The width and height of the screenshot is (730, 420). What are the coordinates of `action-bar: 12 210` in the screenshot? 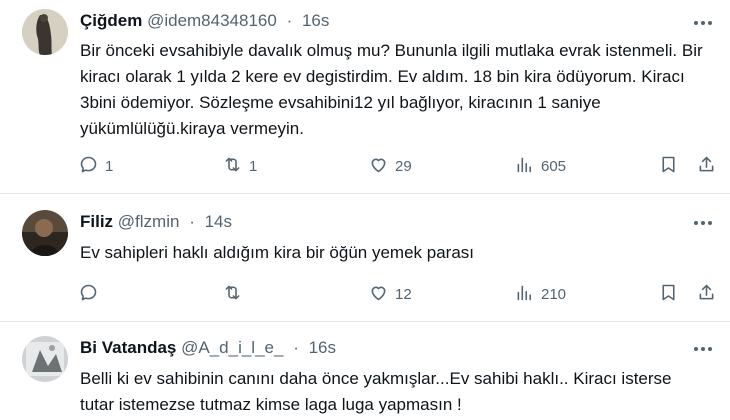 It's located at (365, 294).